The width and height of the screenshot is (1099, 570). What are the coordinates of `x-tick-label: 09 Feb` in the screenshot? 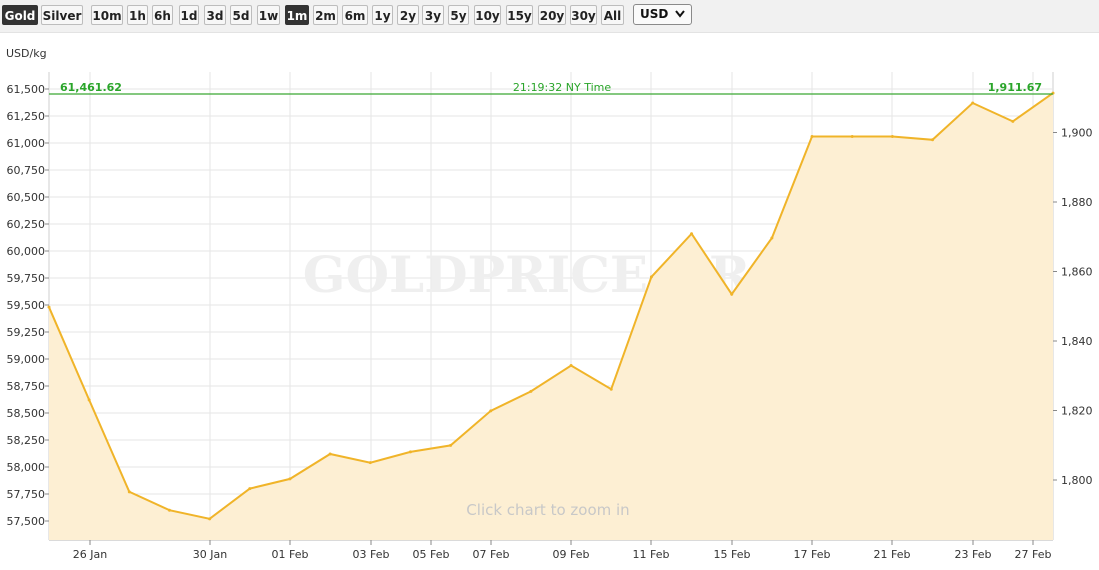 It's located at (571, 554).